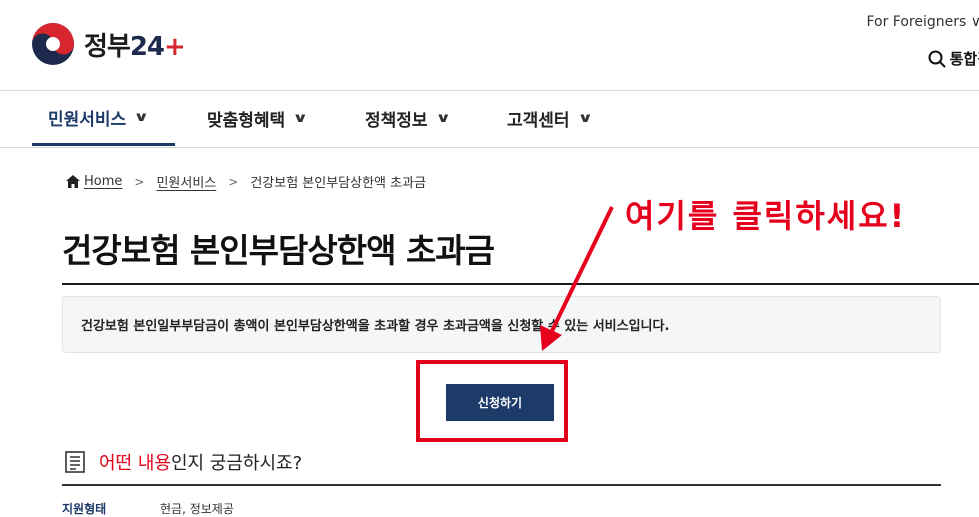 The image size is (979, 517). What do you see at coordinates (135, 46) in the screenshot?
I see `logo-text: 정부24+` at bounding box center [135, 46].